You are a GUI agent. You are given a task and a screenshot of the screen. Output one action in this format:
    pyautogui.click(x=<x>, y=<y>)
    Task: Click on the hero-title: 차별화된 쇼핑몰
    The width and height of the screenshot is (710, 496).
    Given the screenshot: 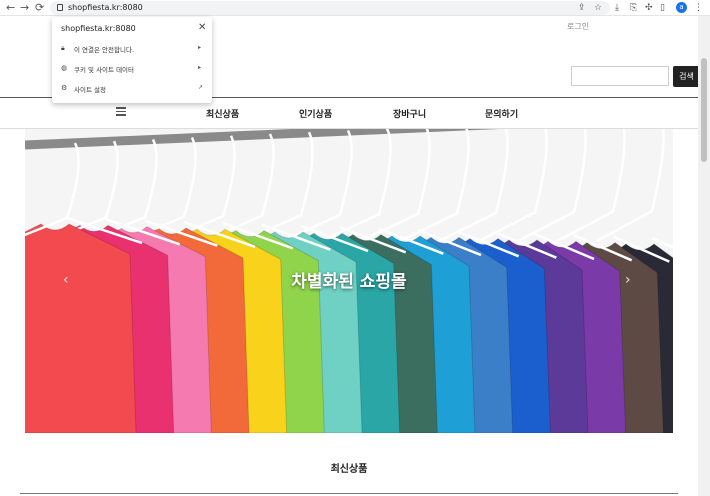 What is the action you would take?
    pyautogui.click(x=349, y=282)
    